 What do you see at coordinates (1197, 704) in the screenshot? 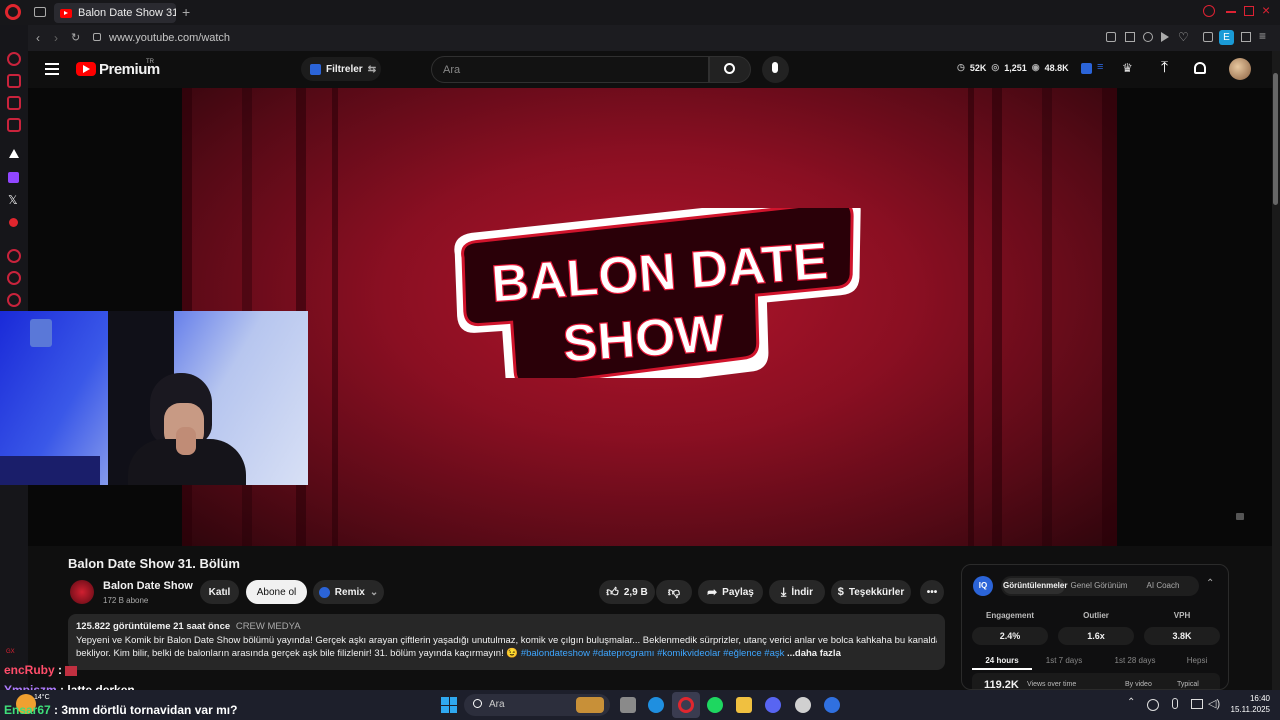
I see `network-icon` at bounding box center [1197, 704].